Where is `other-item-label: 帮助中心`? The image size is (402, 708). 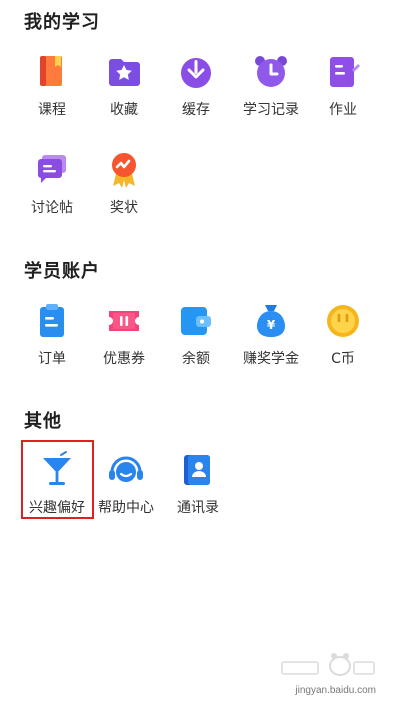 other-item-label: 帮助中心 is located at coordinates (126, 508).